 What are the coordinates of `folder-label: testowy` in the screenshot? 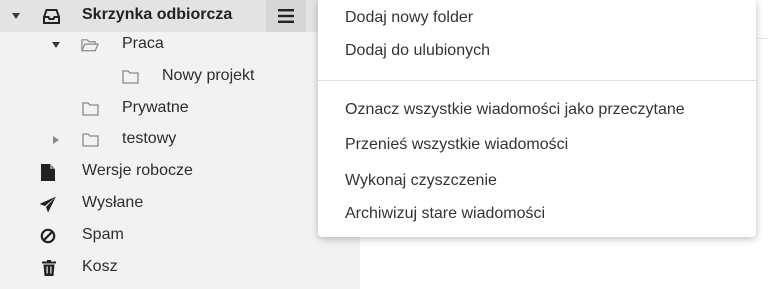 It's located at (149, 138).